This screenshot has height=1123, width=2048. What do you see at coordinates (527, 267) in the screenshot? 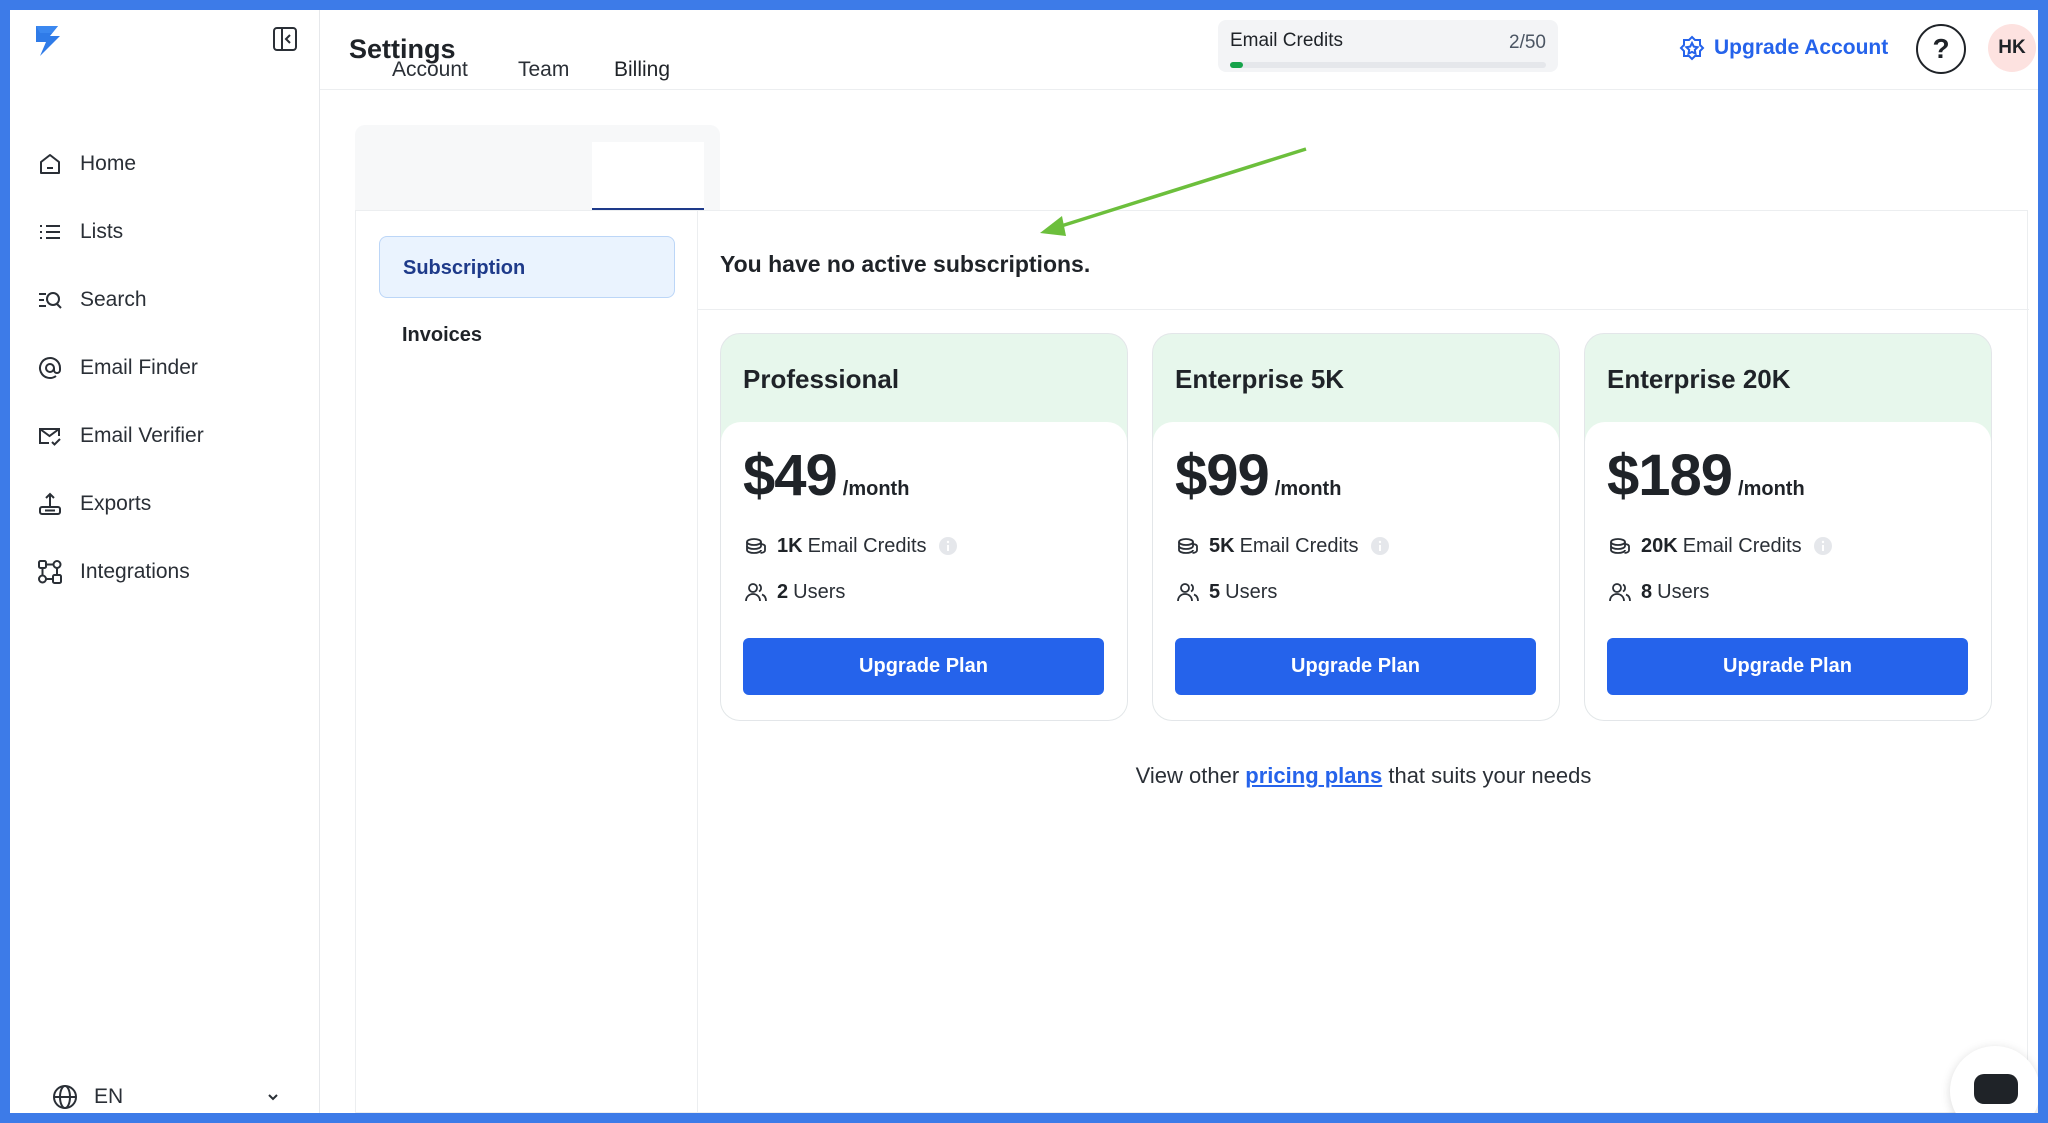
I see `subnav-subscription: Subscription` at bounding box center [527, 267].